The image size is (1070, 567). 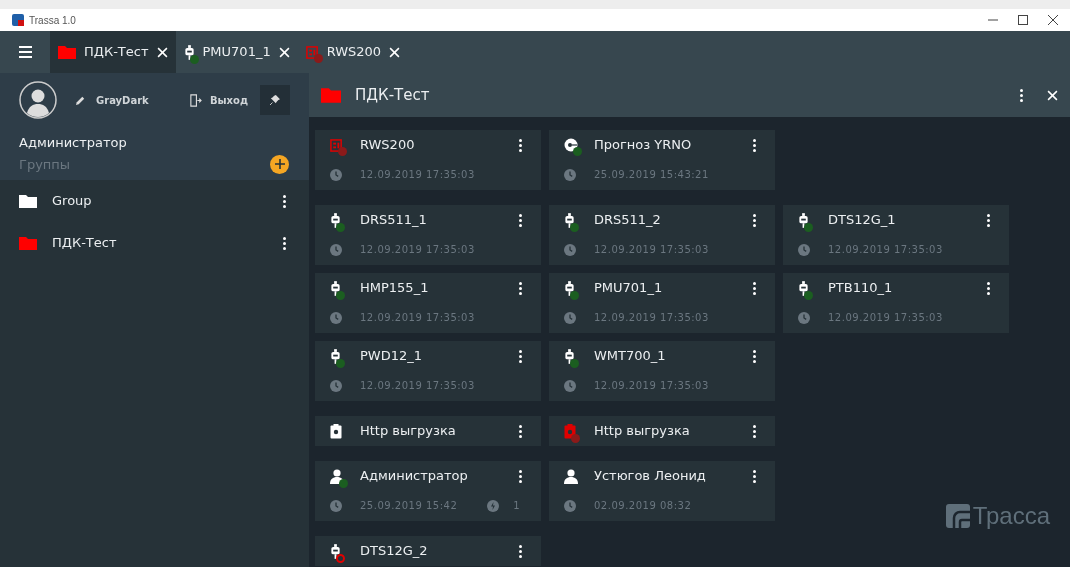 What do you see at coordinates (394, 288) in the screenshot?
I see `object-name: HMP155_1` at bounding box center [394, 288].